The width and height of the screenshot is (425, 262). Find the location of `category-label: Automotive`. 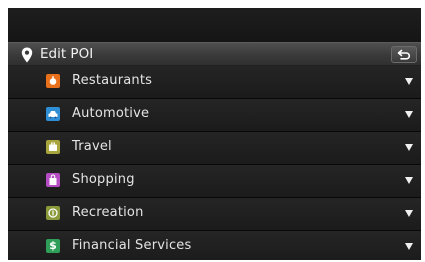

category-label: Automotive is located at coordinates (111, 113).